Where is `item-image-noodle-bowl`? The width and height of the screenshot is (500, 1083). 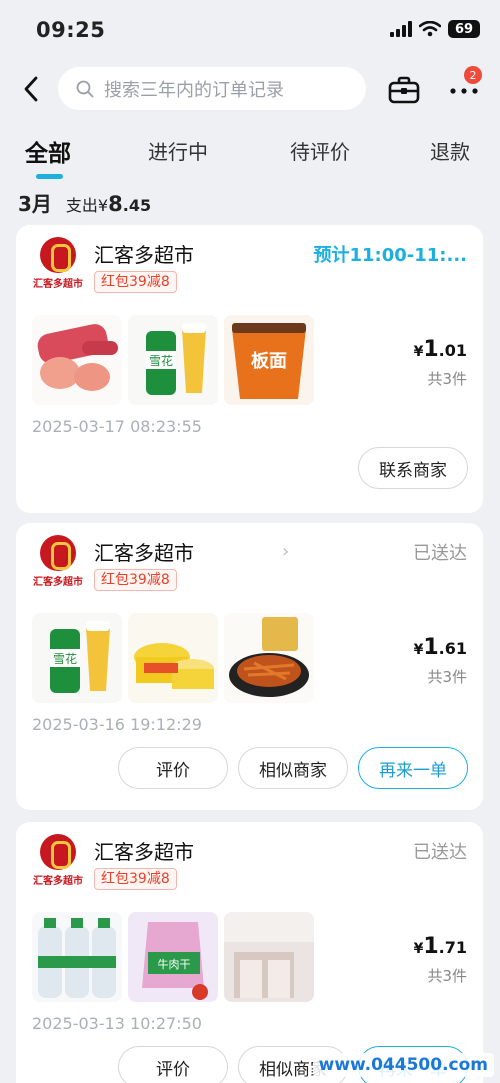
item-image-noodle-bowl is located at coordinates (173, 658).